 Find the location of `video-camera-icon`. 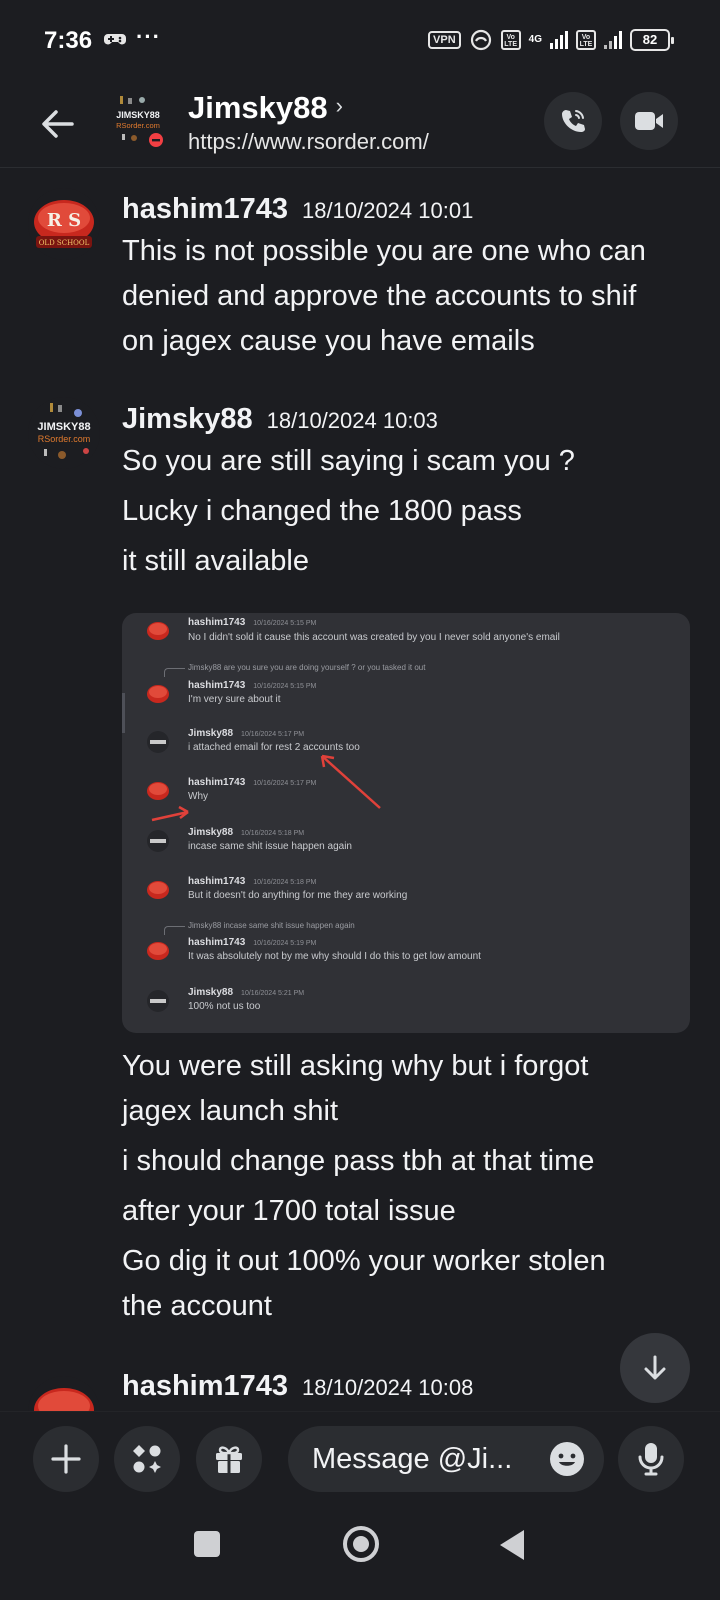

video-camera-icon is located at coordinates (649, 121).